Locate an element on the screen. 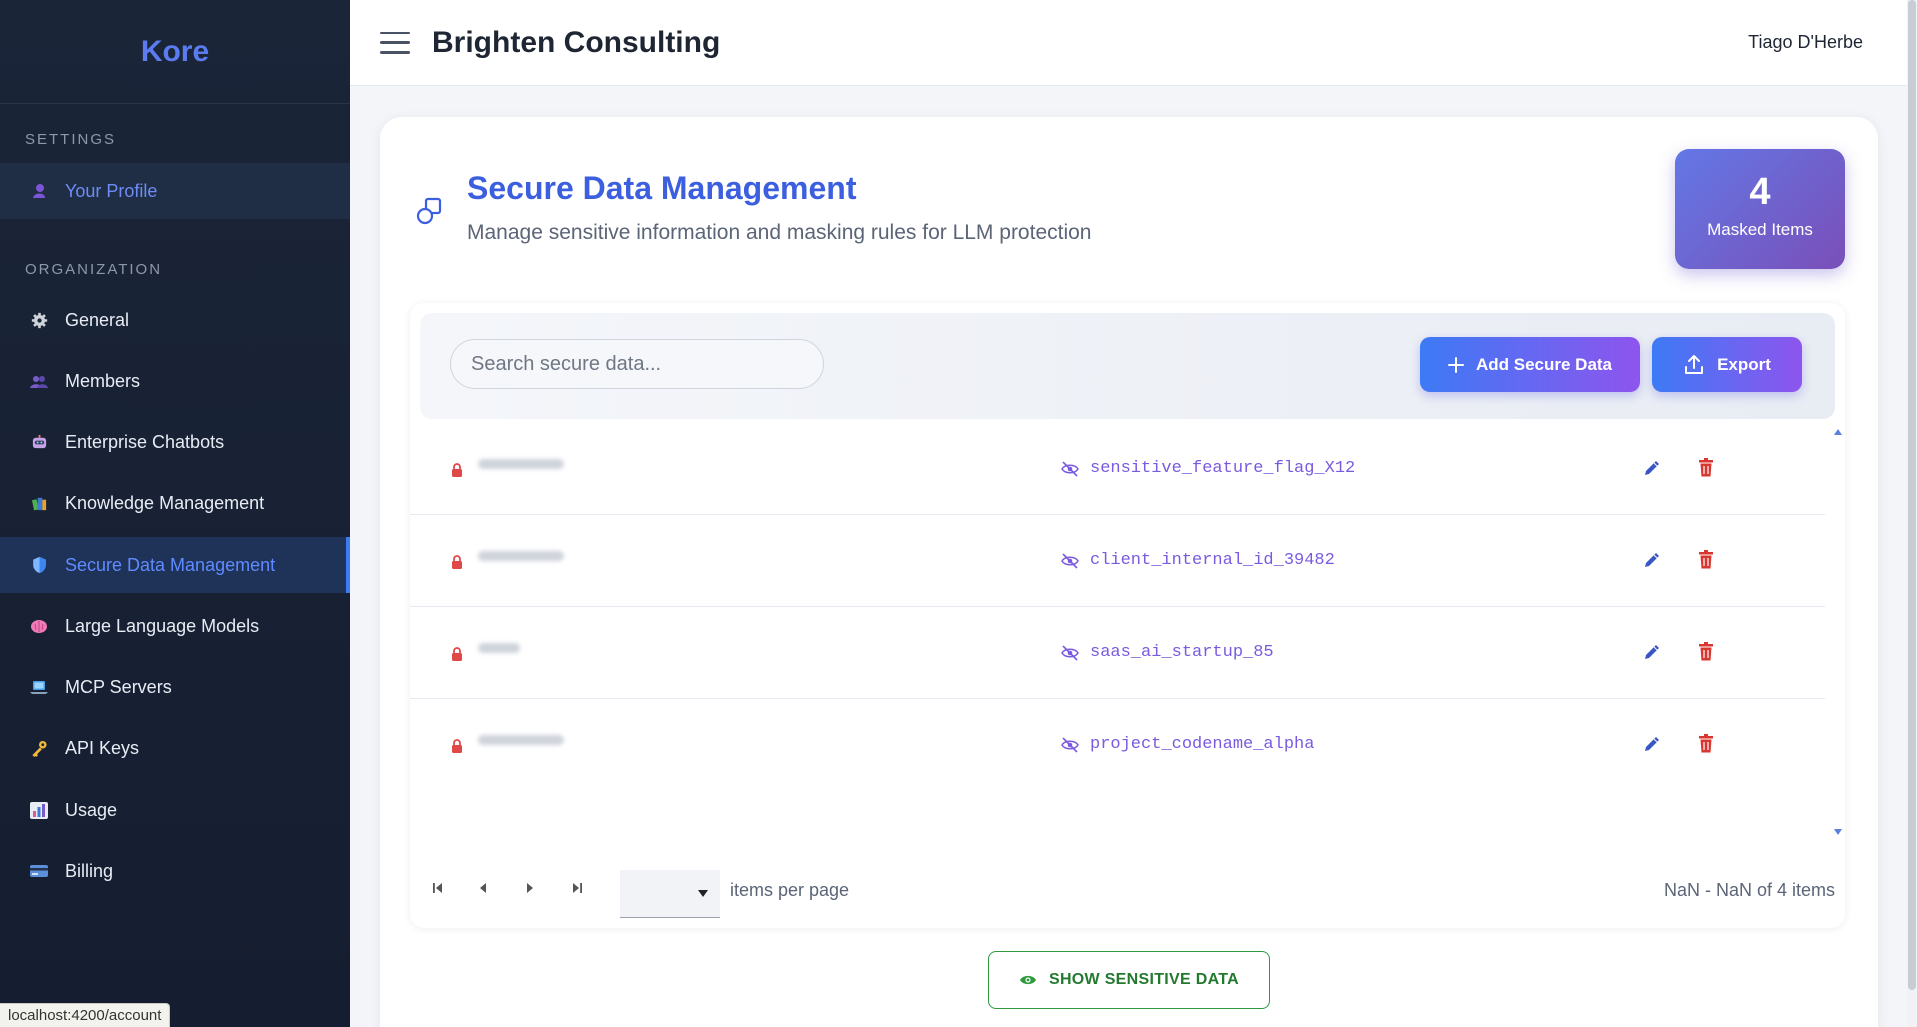 The width and height of the screenshot is (1917, 1027). token-value: client_internal_id_39482 is located at coordinates (1212, 560).